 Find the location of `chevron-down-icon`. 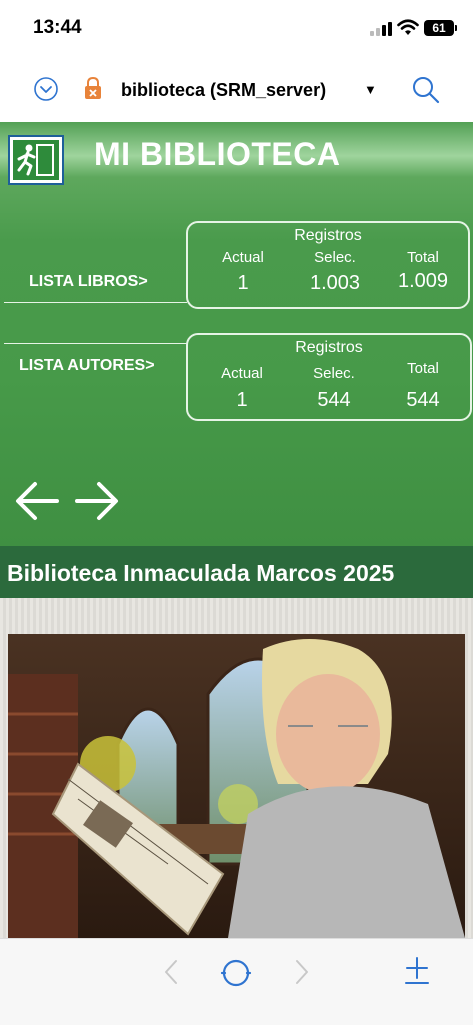

chevron-down-icon is located at coordinates (46, 89).